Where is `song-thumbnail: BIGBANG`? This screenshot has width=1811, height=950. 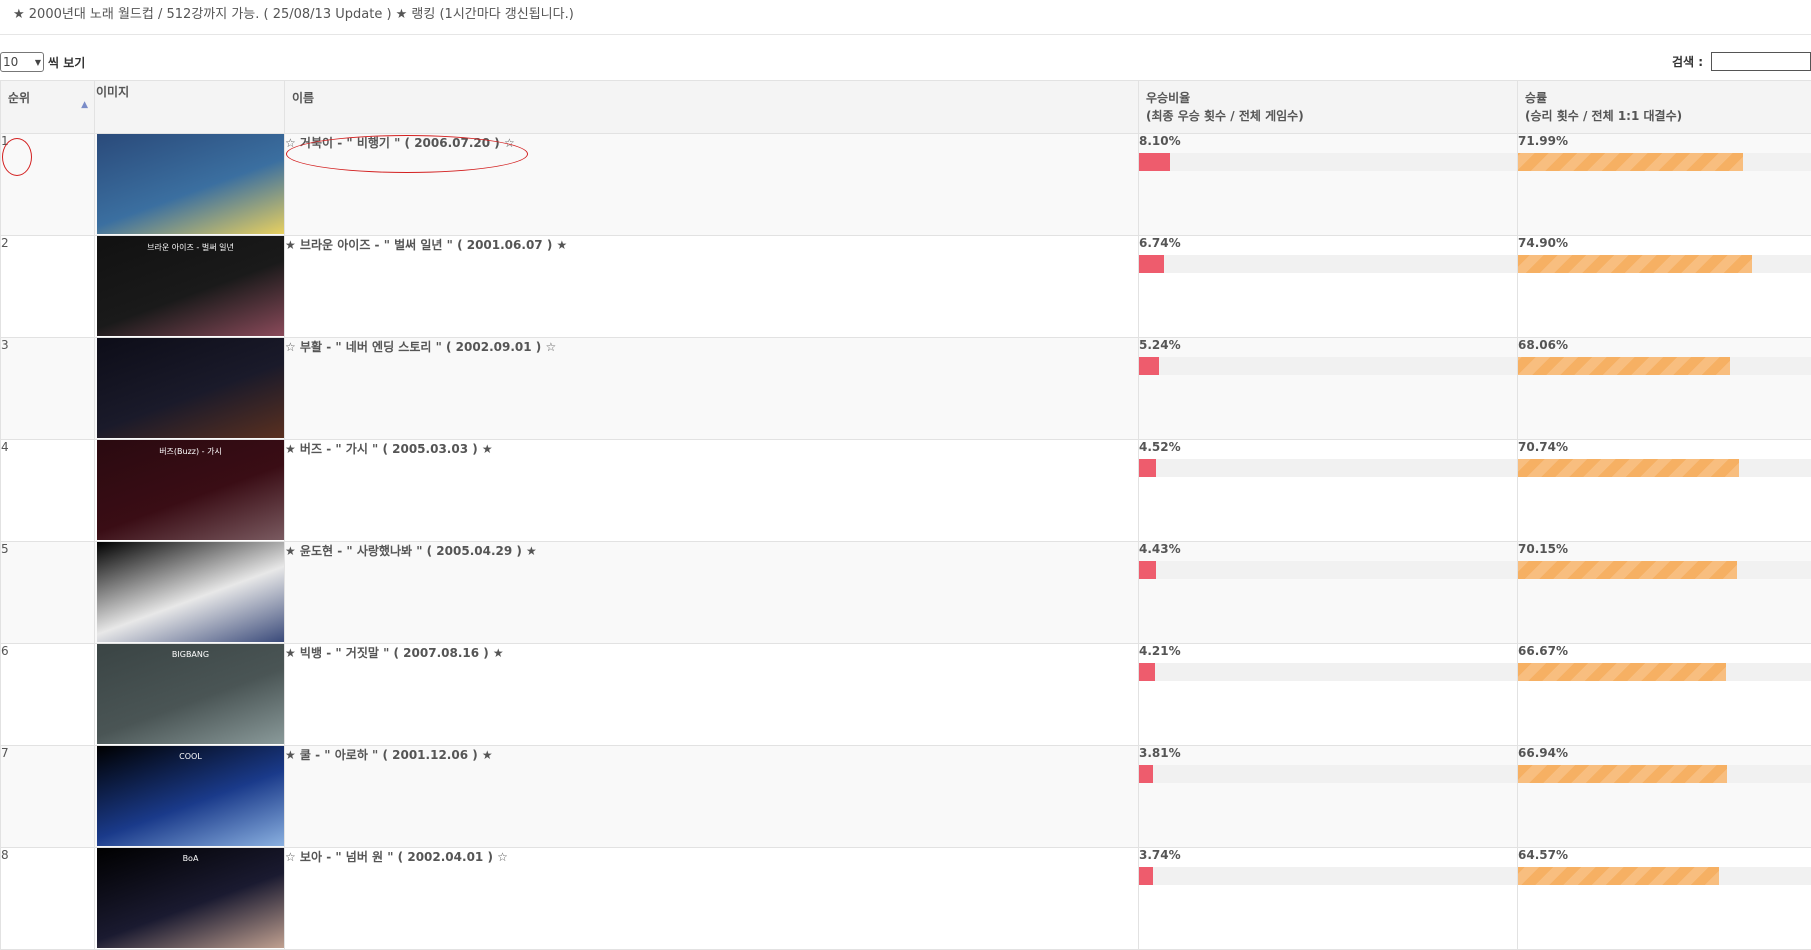
song-thumbnail: BIGBANG is located at coordinates (190, 694).